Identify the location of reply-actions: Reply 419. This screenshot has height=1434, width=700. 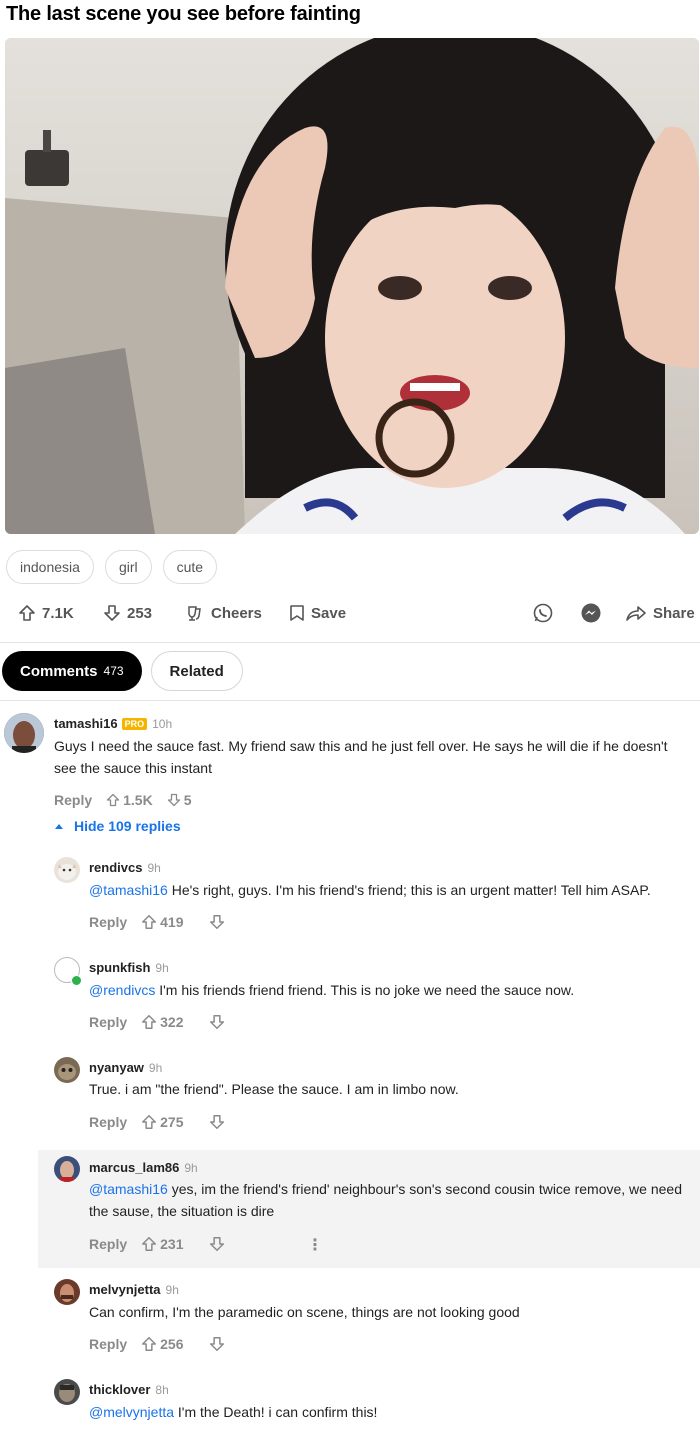
(164, 922).